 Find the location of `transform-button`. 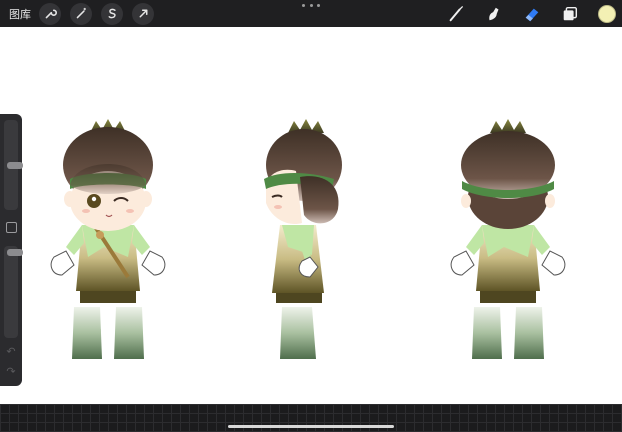

transform-button is located at coordinates (143, 13).